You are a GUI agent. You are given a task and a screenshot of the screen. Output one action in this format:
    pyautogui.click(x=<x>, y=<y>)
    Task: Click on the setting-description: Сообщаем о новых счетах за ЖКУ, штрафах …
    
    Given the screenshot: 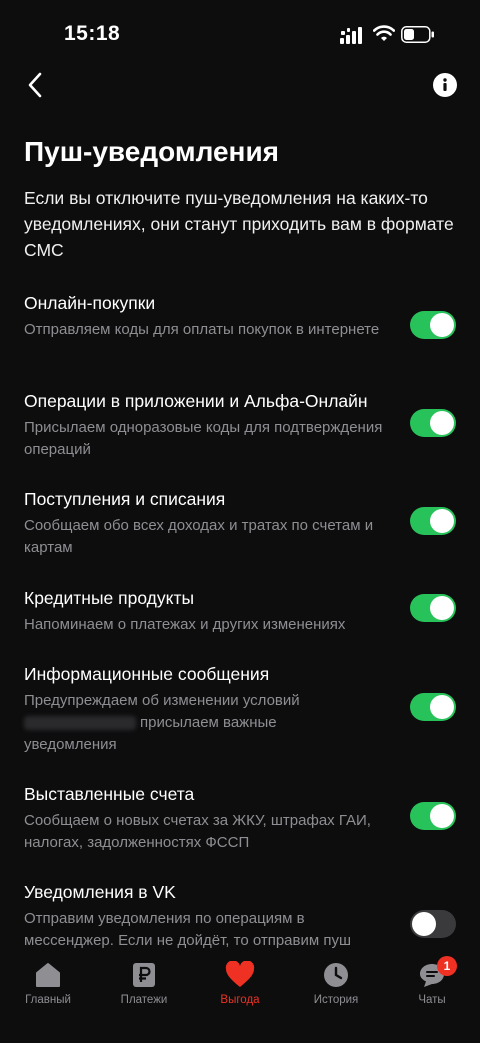 What is the action you would take?
    pyautogui.click(x=197, y=831)
    